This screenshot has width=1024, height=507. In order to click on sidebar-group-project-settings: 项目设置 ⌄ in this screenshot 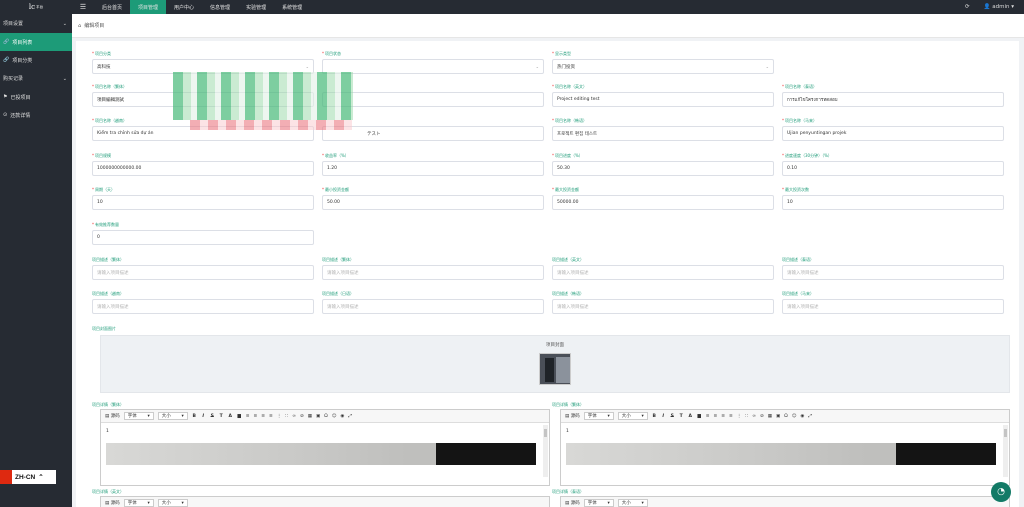, I will do `click(36, 23)`.